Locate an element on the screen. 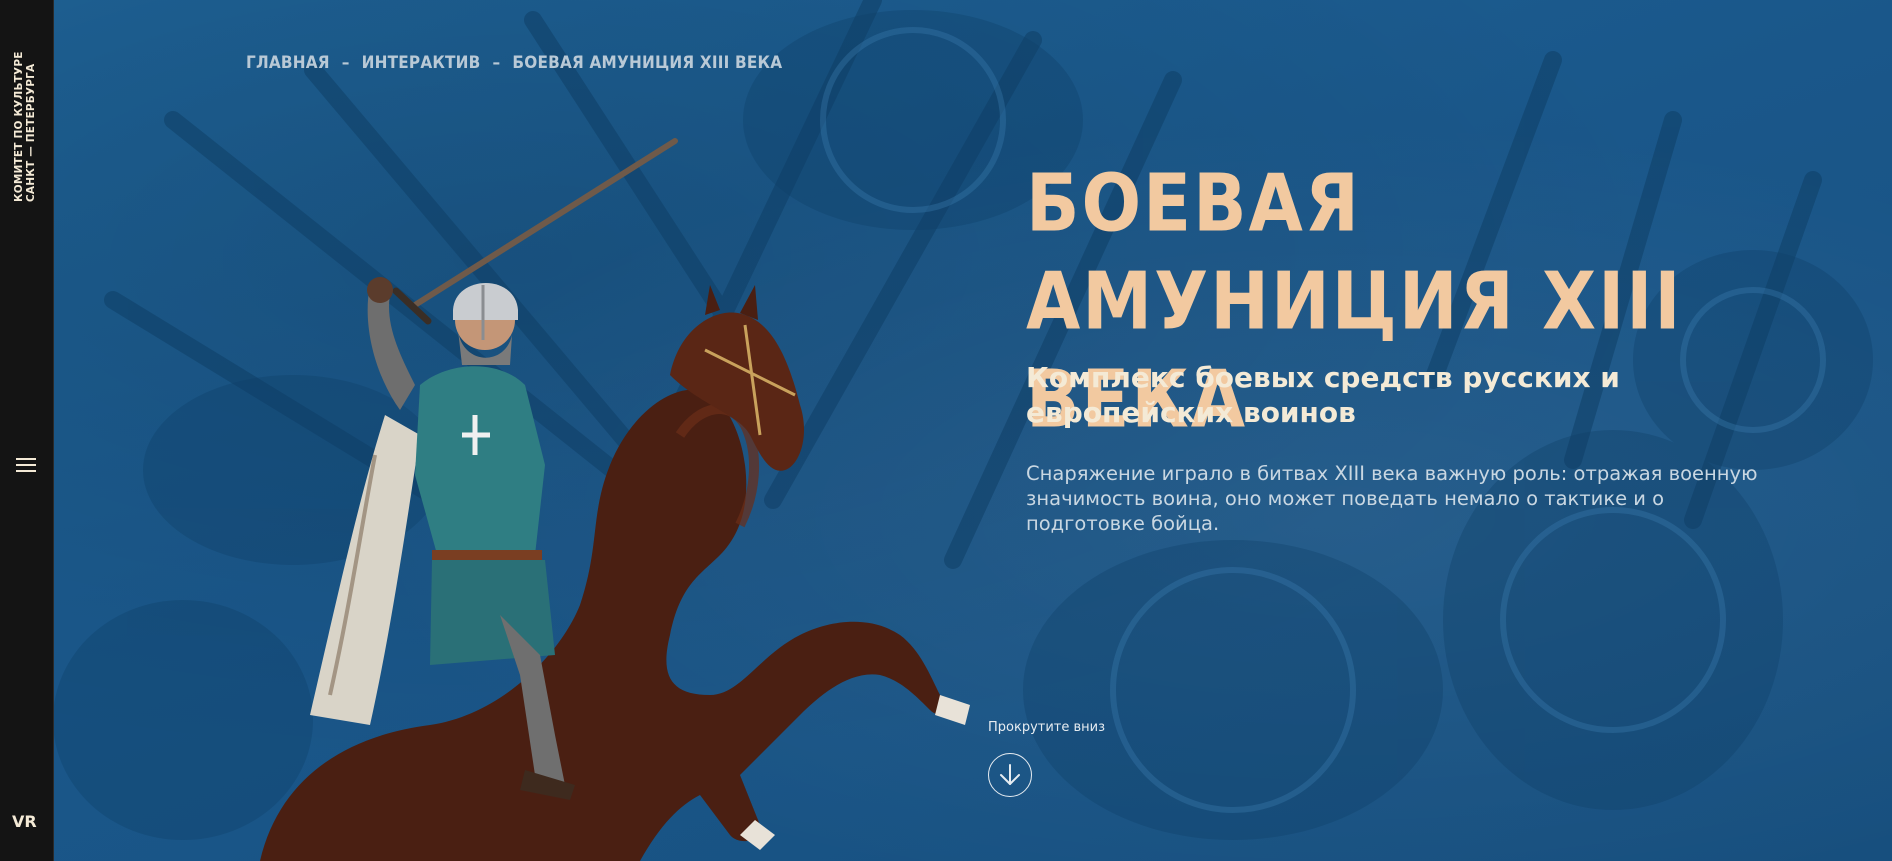 The height and width of the screenshot is (861, 1892). logo-line-1: КОМИТЕТ ПО КУЛЬТУРЕ is located at coordinates (19, 126).